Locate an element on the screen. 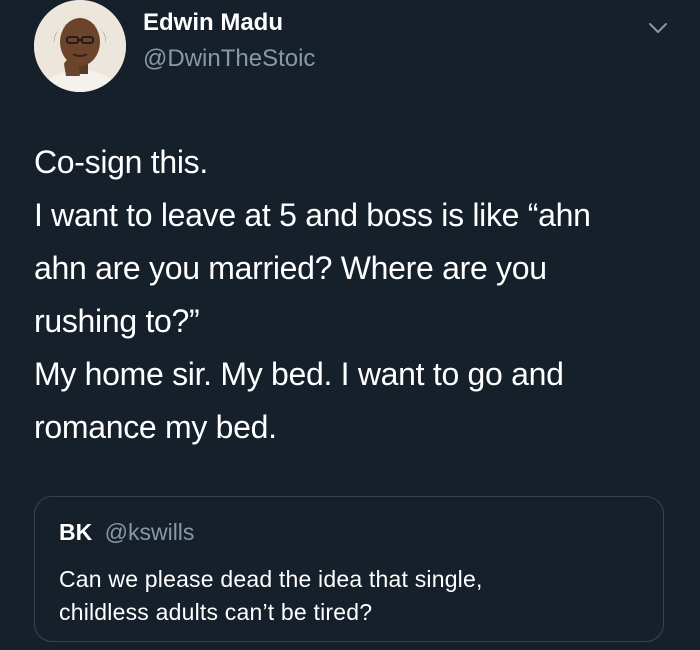 Image resolution: width=700 pixels, height=650 pixels. quoted-text-line: childless adults can’t be tired? is located at coordinates (216, 612).